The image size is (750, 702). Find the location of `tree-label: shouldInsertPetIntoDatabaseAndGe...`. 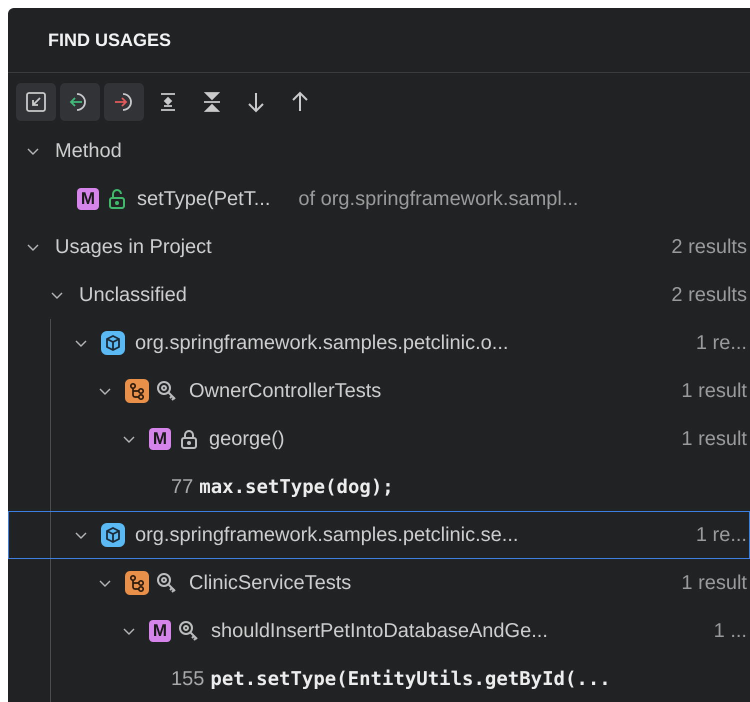

tree-label: shouldInsertPetIntoDatabaseAndGe... is located at coordinates (379, 631).